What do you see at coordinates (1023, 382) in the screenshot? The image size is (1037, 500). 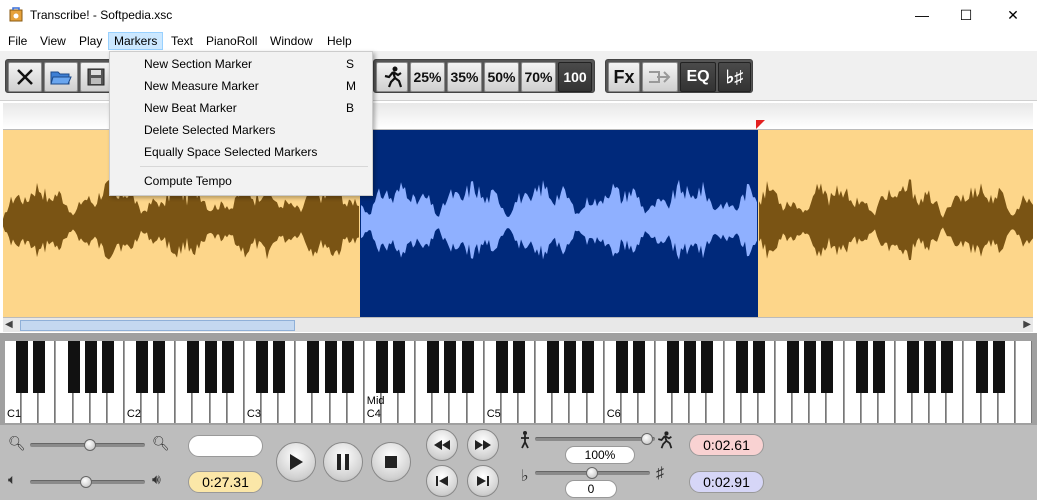 I see `piano-white-key` at bounding box center [1023, 382].